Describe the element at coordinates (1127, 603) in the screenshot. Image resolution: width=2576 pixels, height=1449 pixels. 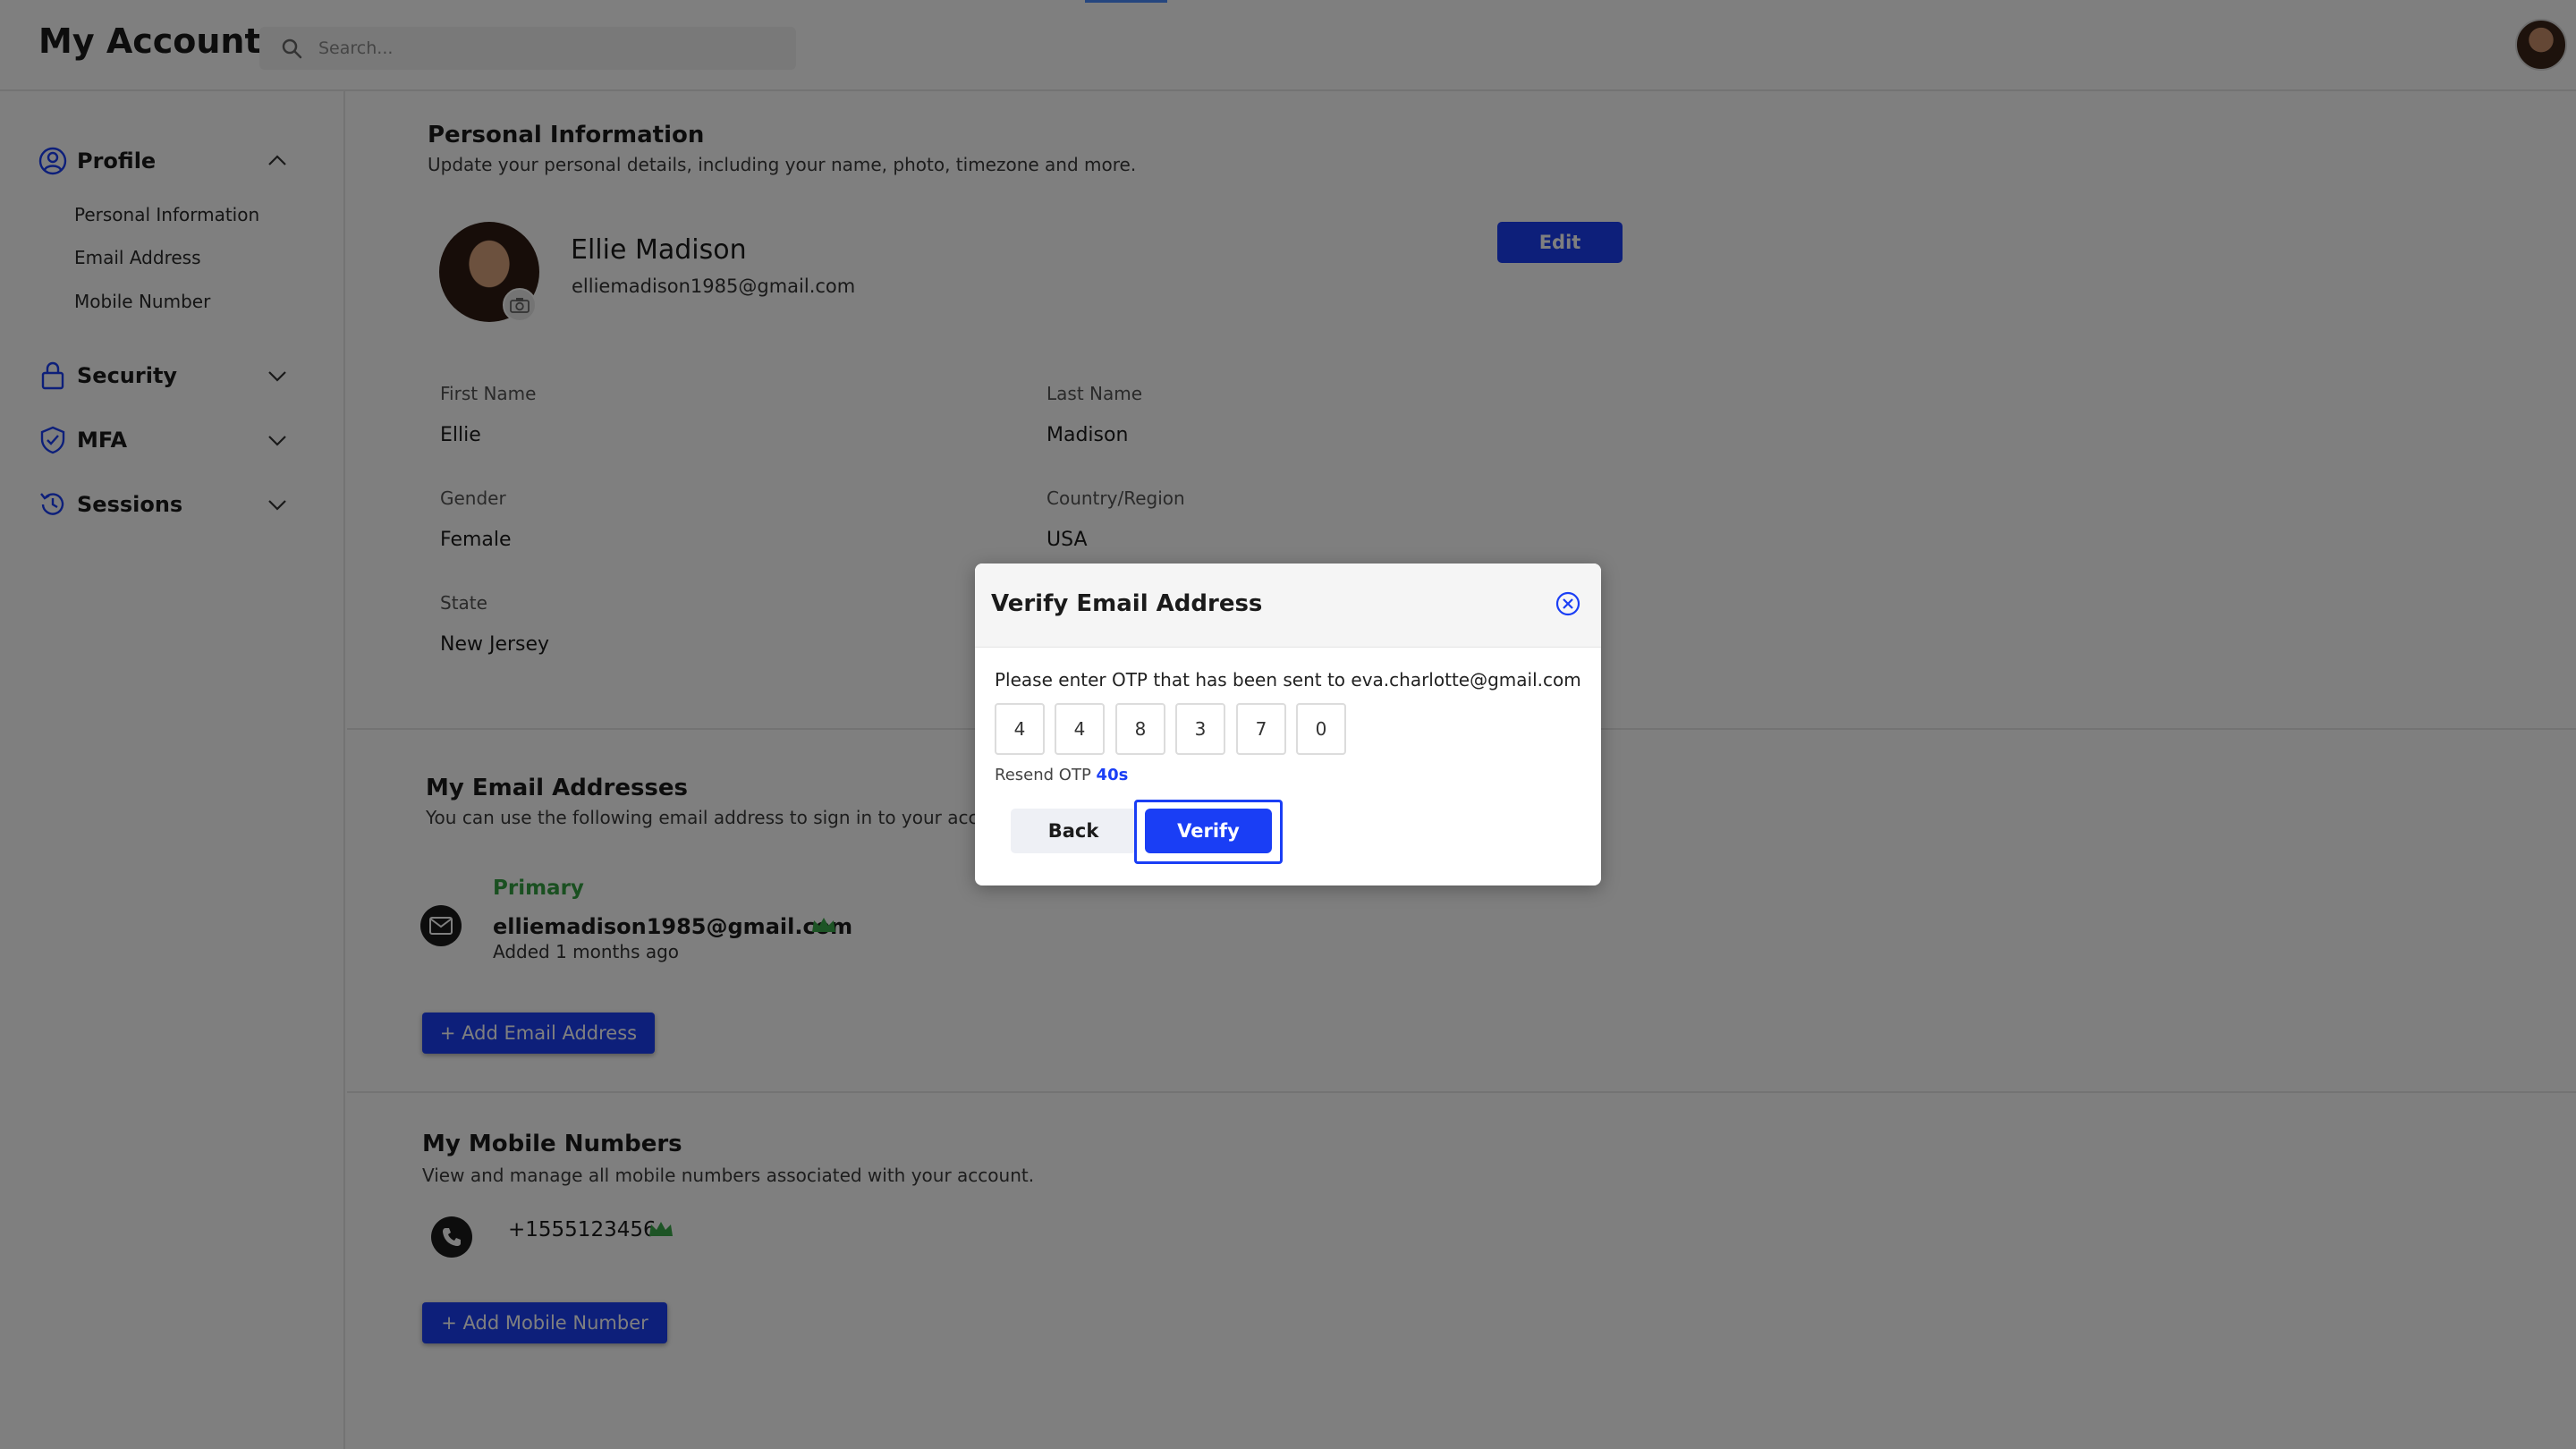
I see `modal-title: Verify Email Address` at that location.